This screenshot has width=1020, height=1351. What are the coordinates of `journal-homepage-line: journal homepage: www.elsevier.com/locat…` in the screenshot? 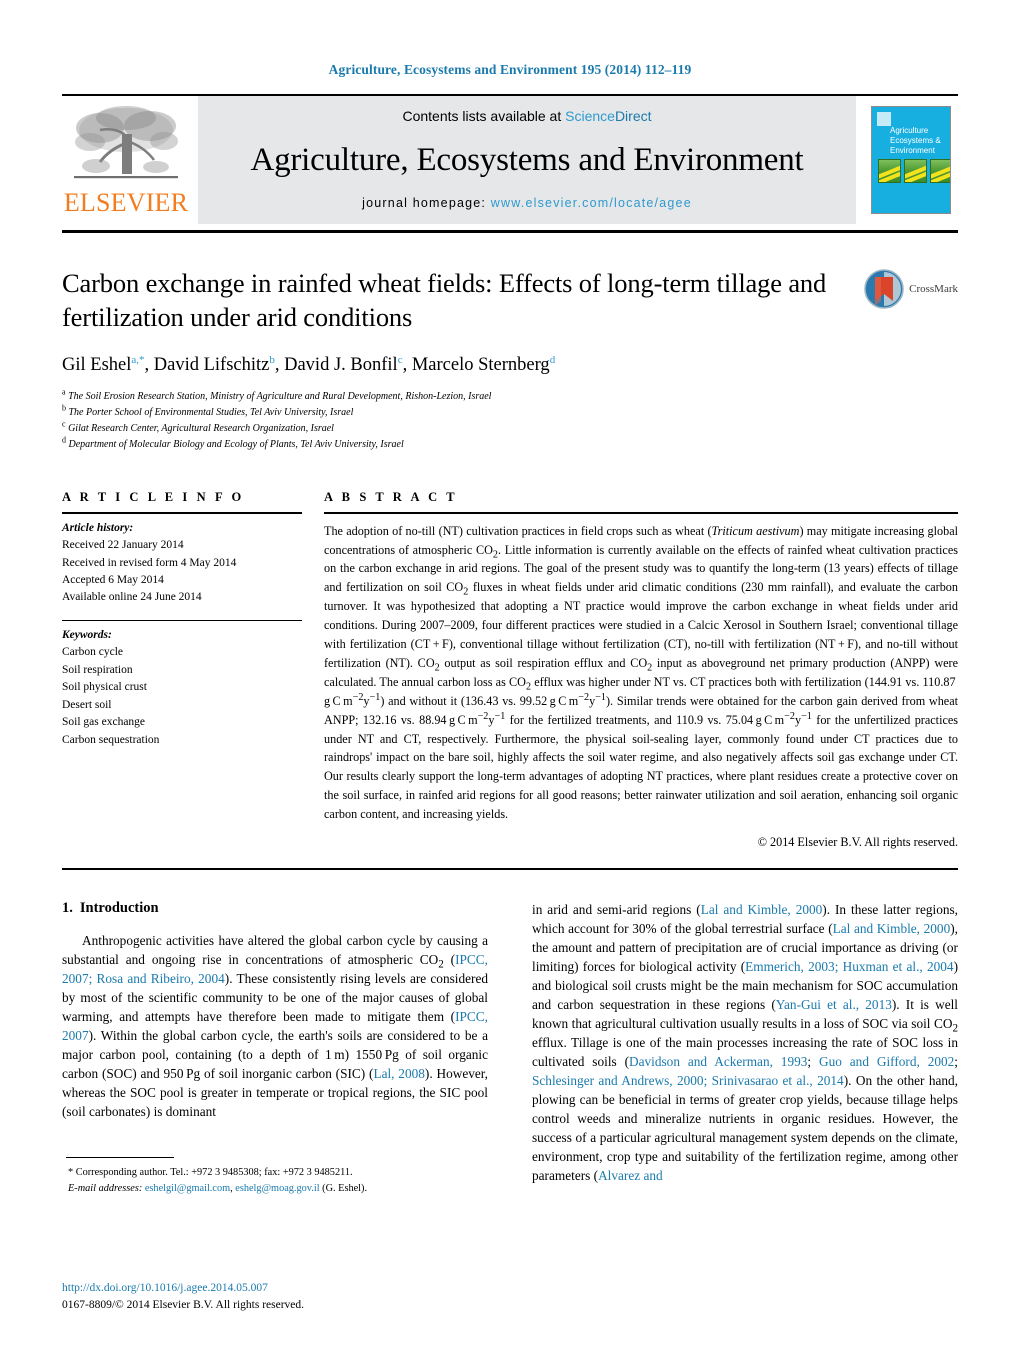 It's located at (527, 203).